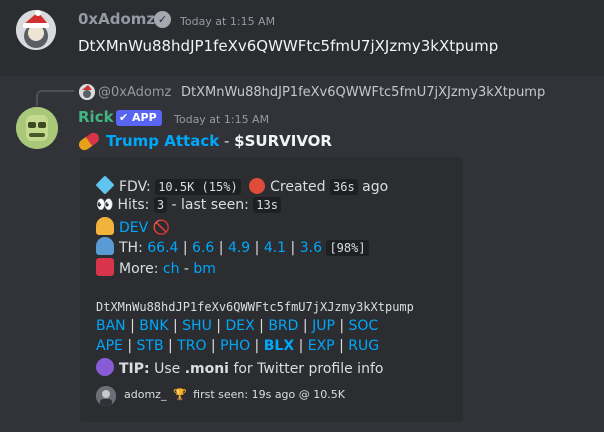  I want to click on last-seen-label: - last seen:, so click(210, 205).